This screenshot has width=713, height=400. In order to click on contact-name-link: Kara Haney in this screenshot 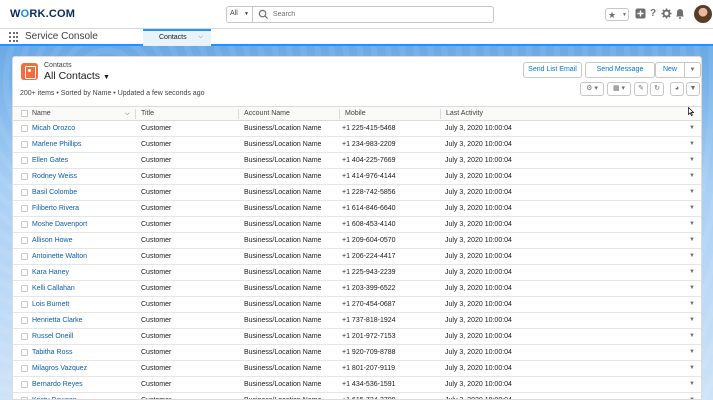, I will do `click(50, 272)`.